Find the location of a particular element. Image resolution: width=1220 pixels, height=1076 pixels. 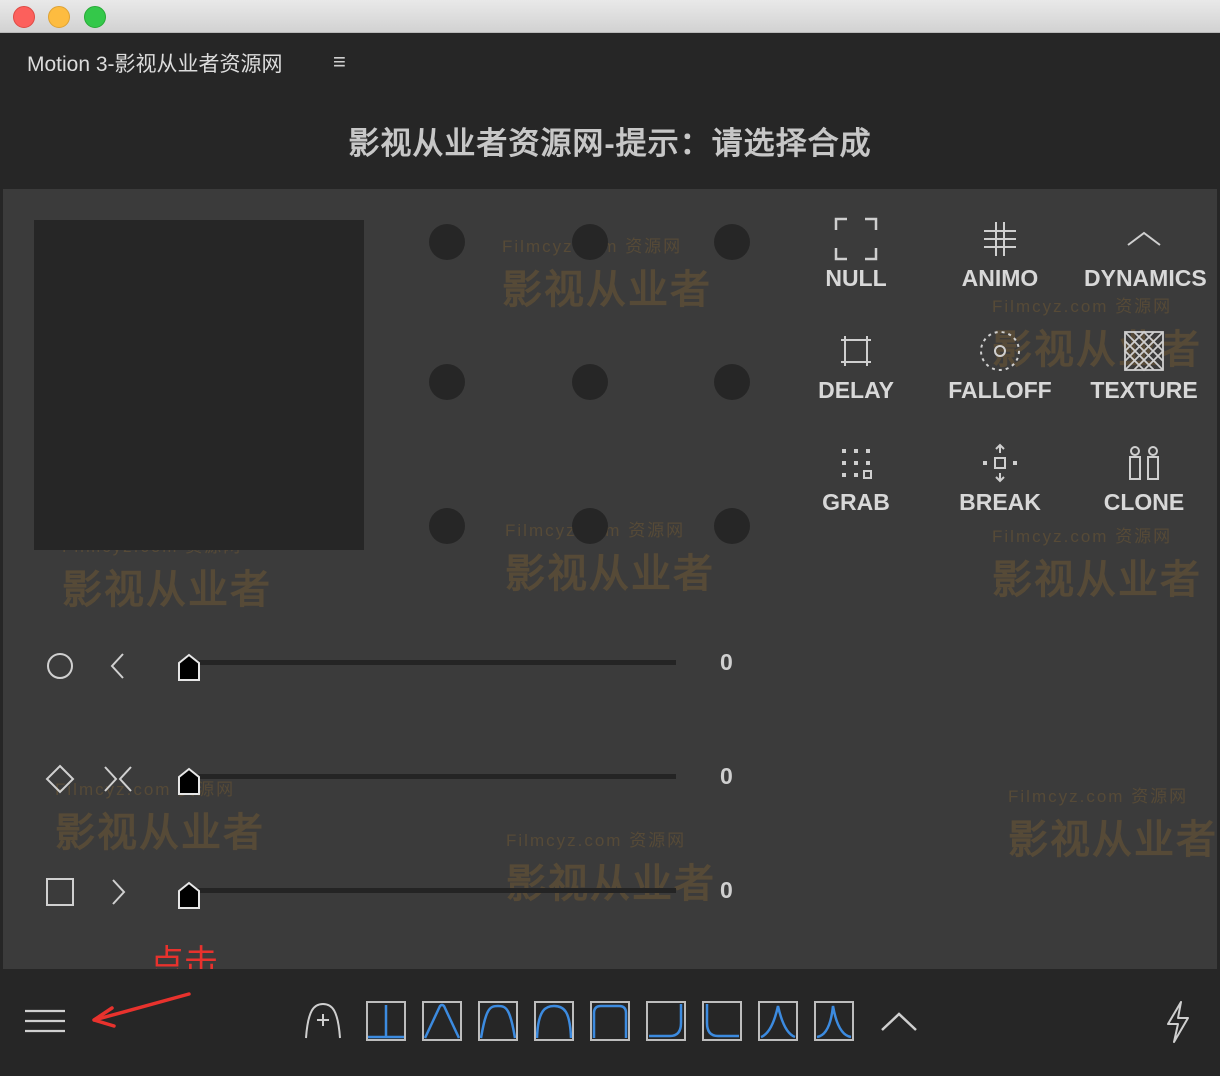

ease-out-back-curve-icon is located at coordinates (554, 1021).